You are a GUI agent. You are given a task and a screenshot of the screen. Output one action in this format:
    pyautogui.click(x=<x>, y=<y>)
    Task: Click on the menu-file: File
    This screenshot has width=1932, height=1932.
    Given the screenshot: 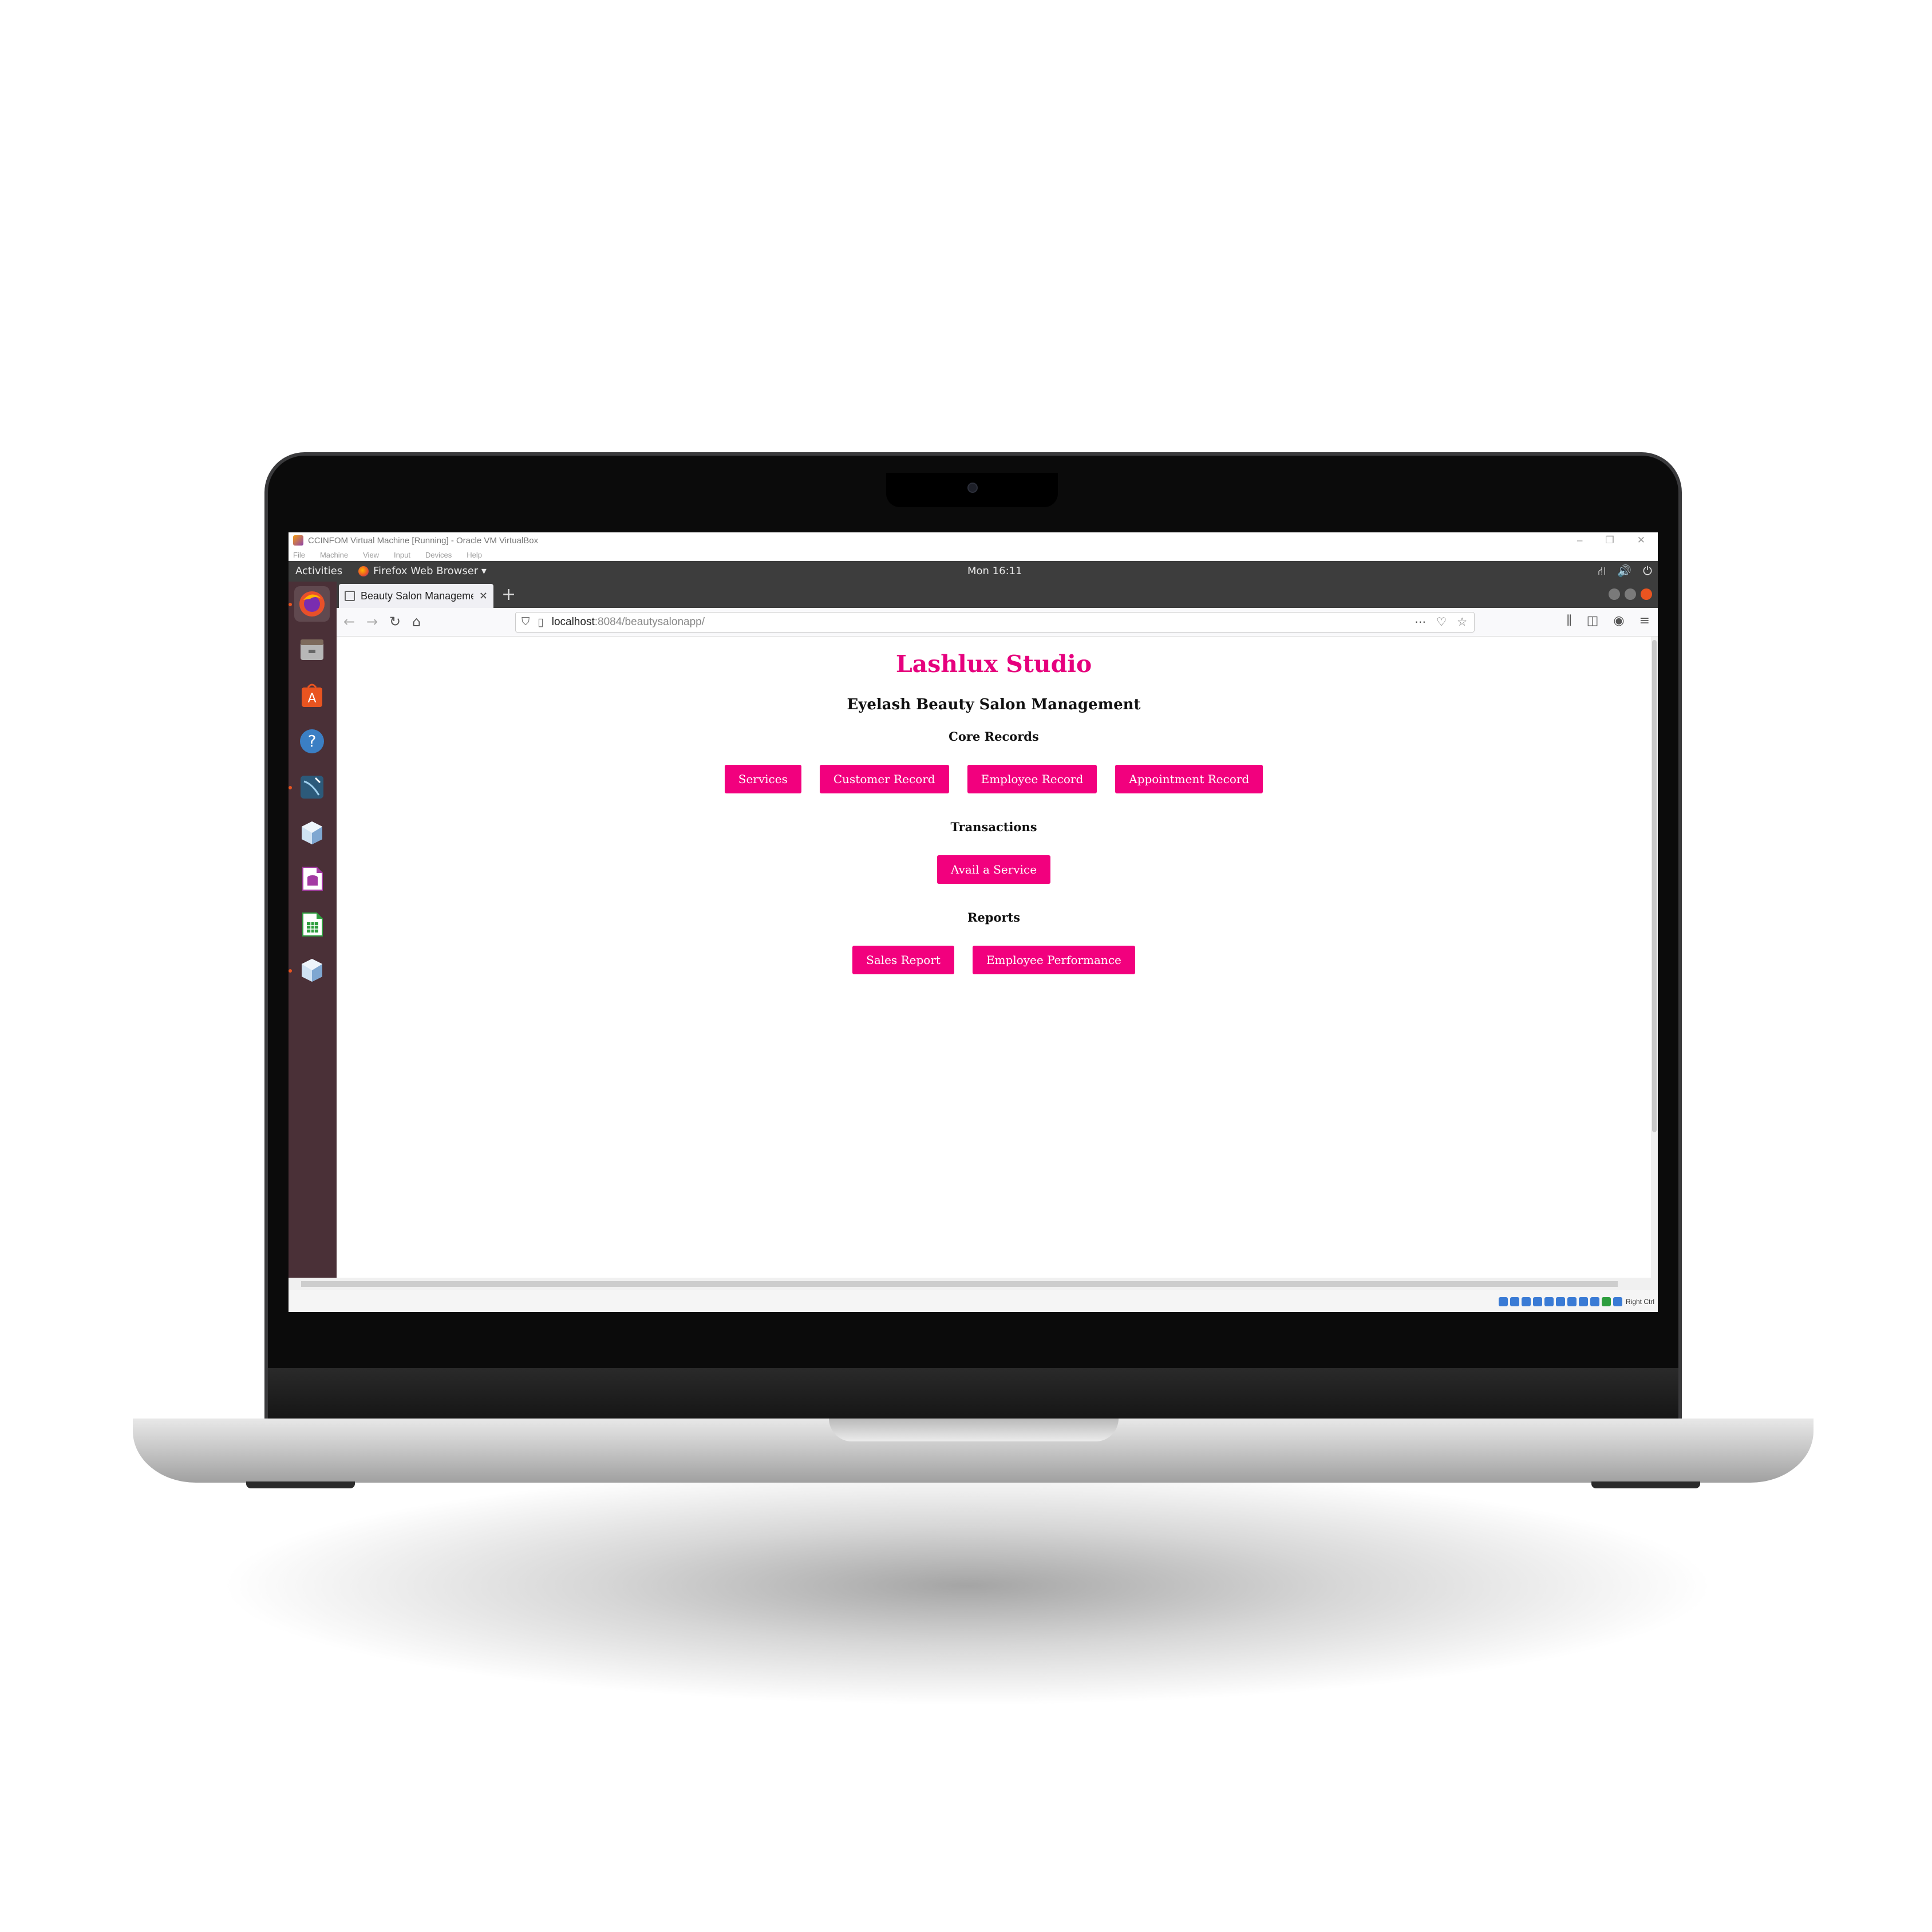 What is the action you would take?
    pyautogui.click(x=299, y=555)
    